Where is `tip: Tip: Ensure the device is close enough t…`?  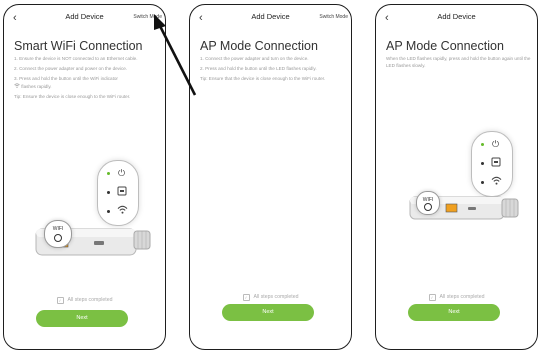 tip: Tip: Ensure the device is close enough t… is located at coordinates (72, 96).